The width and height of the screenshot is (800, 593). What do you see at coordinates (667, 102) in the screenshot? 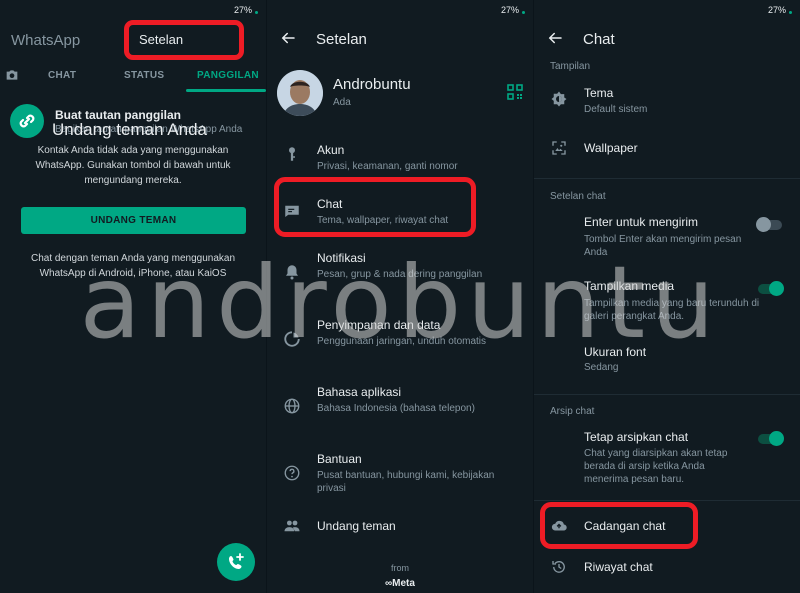
I see `settings-item-theme: Tema Default sistem` at bounding box center [667, 102].